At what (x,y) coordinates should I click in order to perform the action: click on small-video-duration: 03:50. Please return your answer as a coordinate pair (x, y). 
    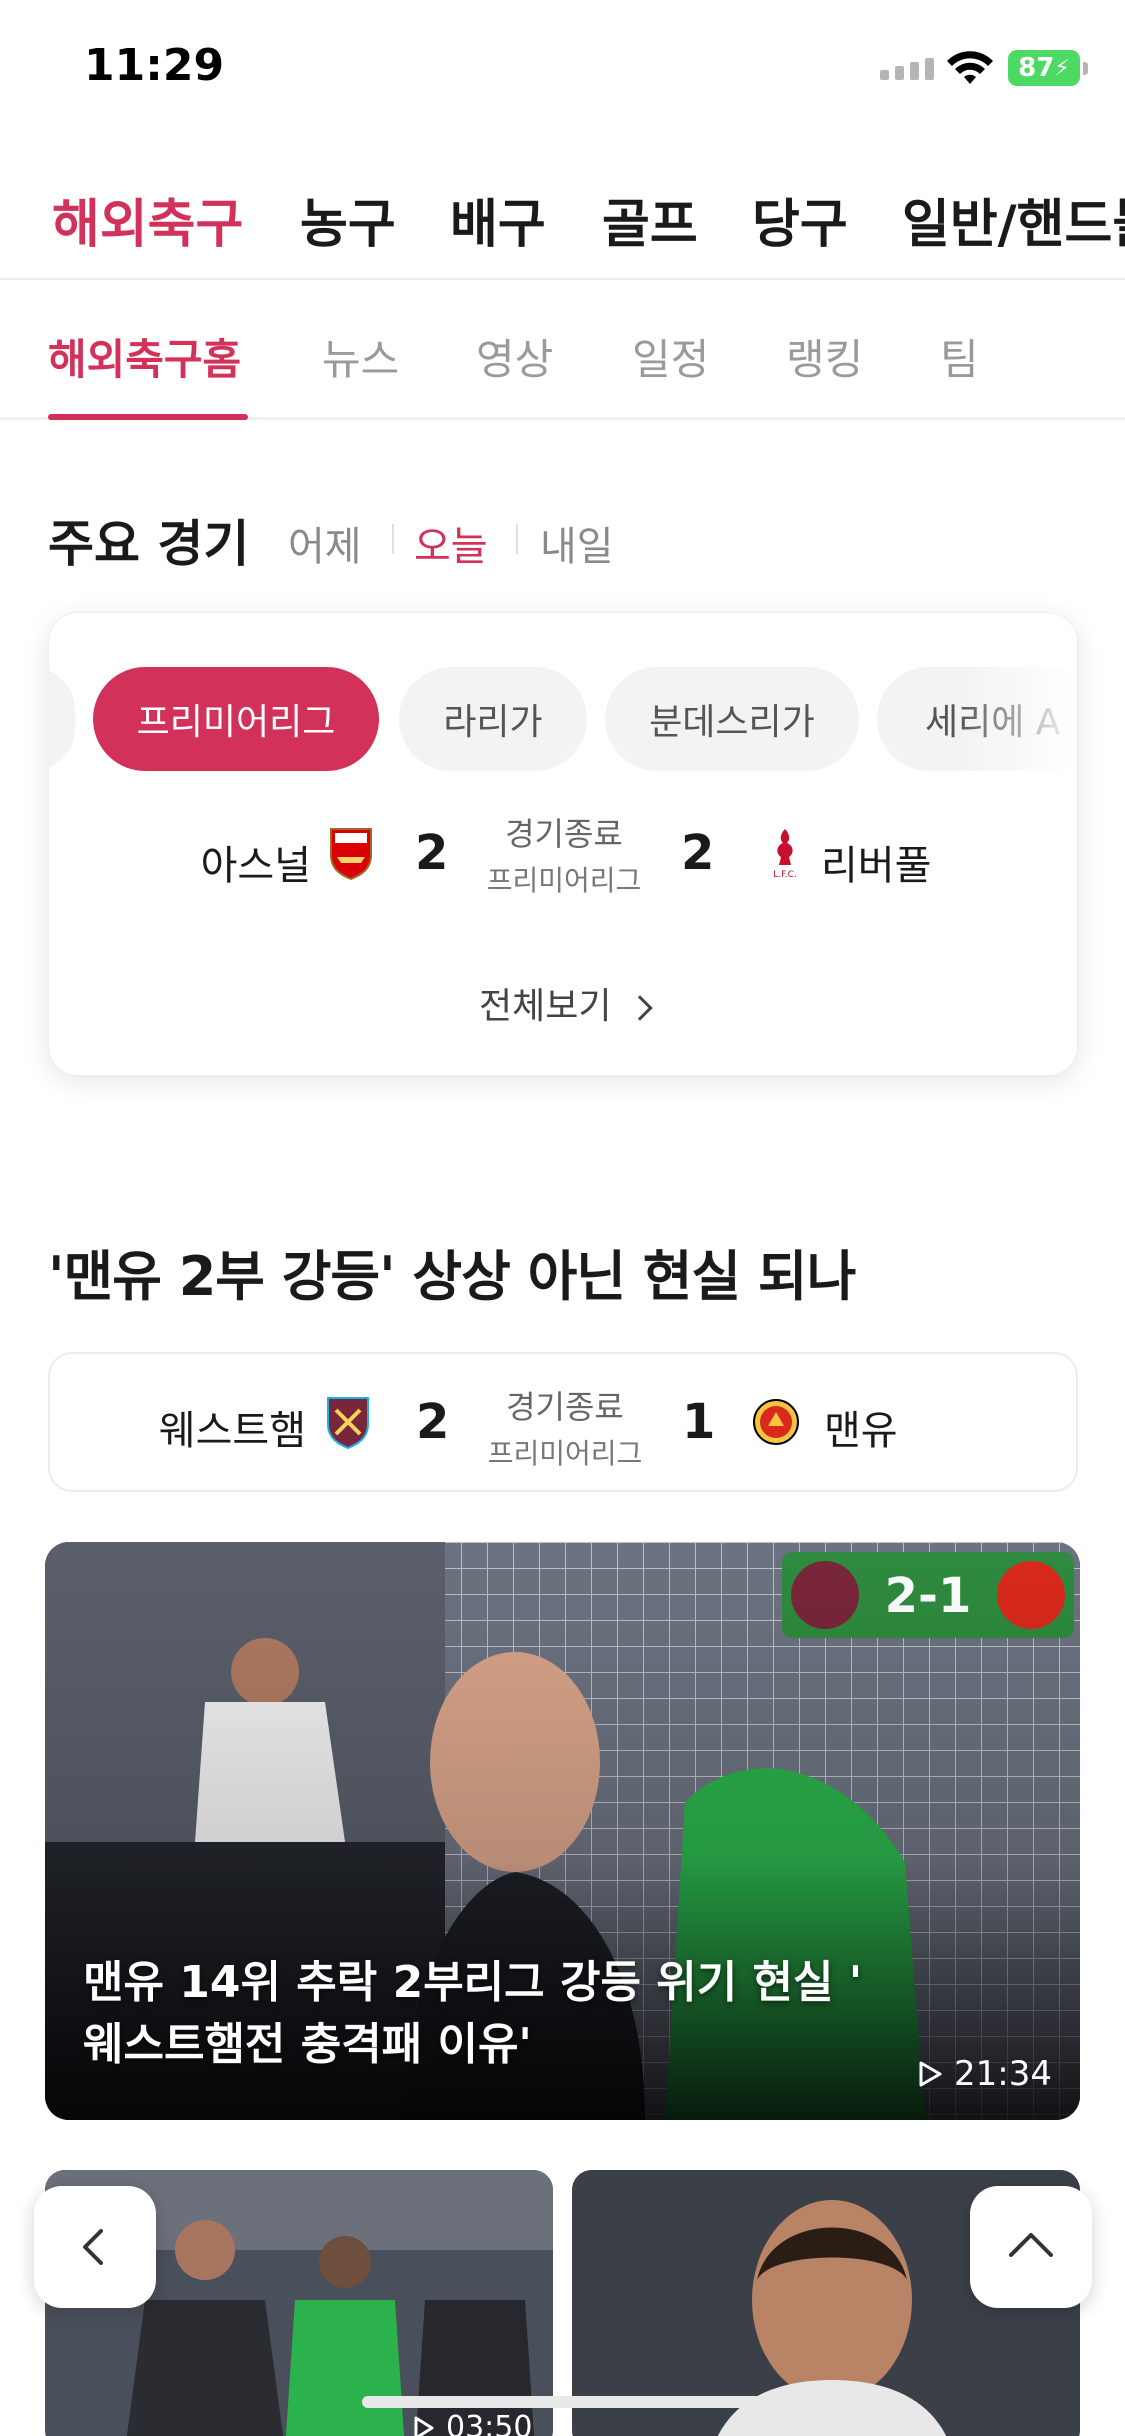
    Looking at the image, I should click on (471, 2423).